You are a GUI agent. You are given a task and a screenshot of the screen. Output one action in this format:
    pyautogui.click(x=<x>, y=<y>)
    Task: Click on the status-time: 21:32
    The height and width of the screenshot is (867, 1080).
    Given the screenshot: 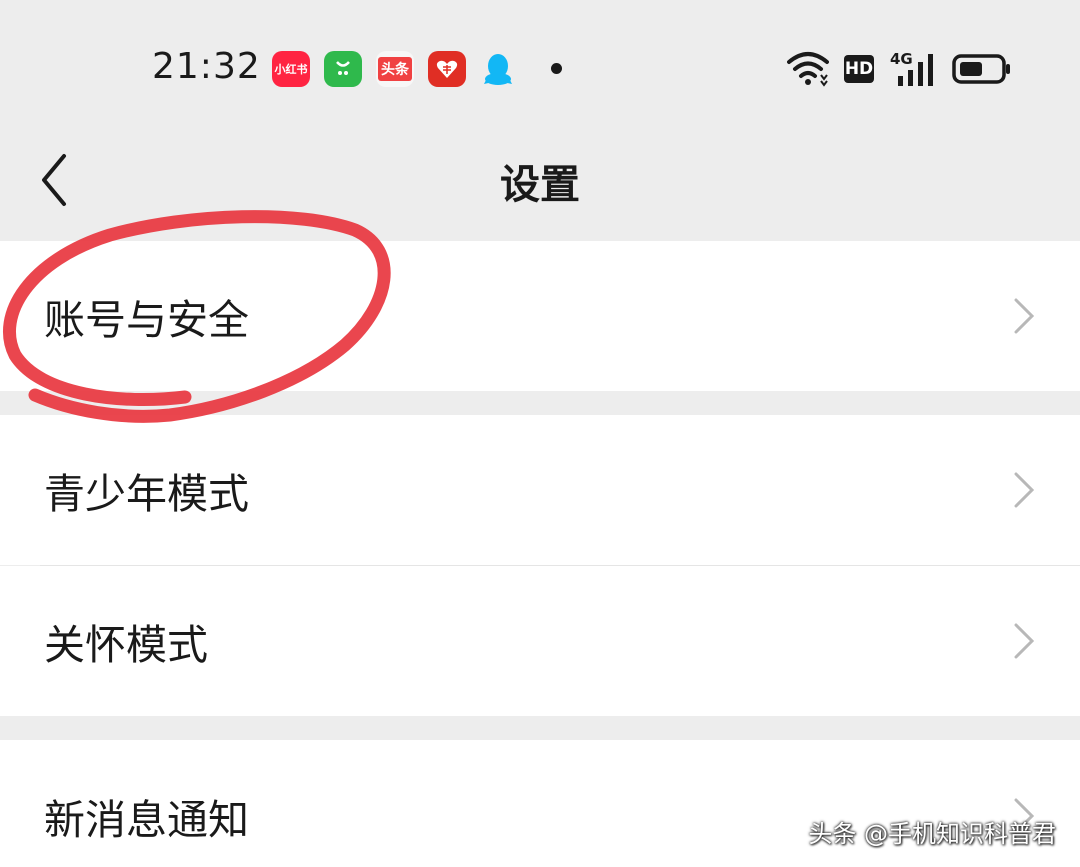 What is the action you would take?
    pyautogui.click(x=206, y=66)
    